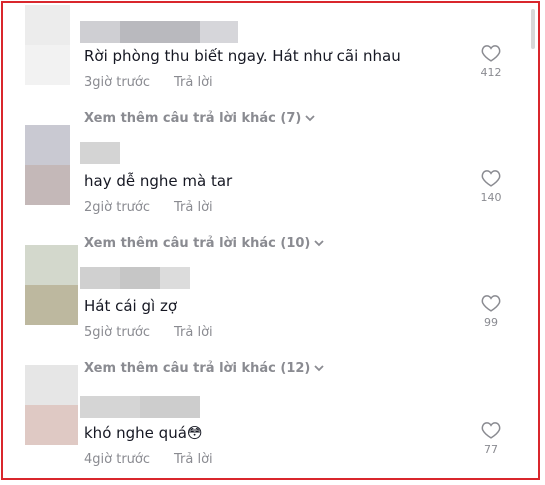 This screenshot has width=545, height=485. I want to click on comment-time: 3giờ trước, so click(117, 82).